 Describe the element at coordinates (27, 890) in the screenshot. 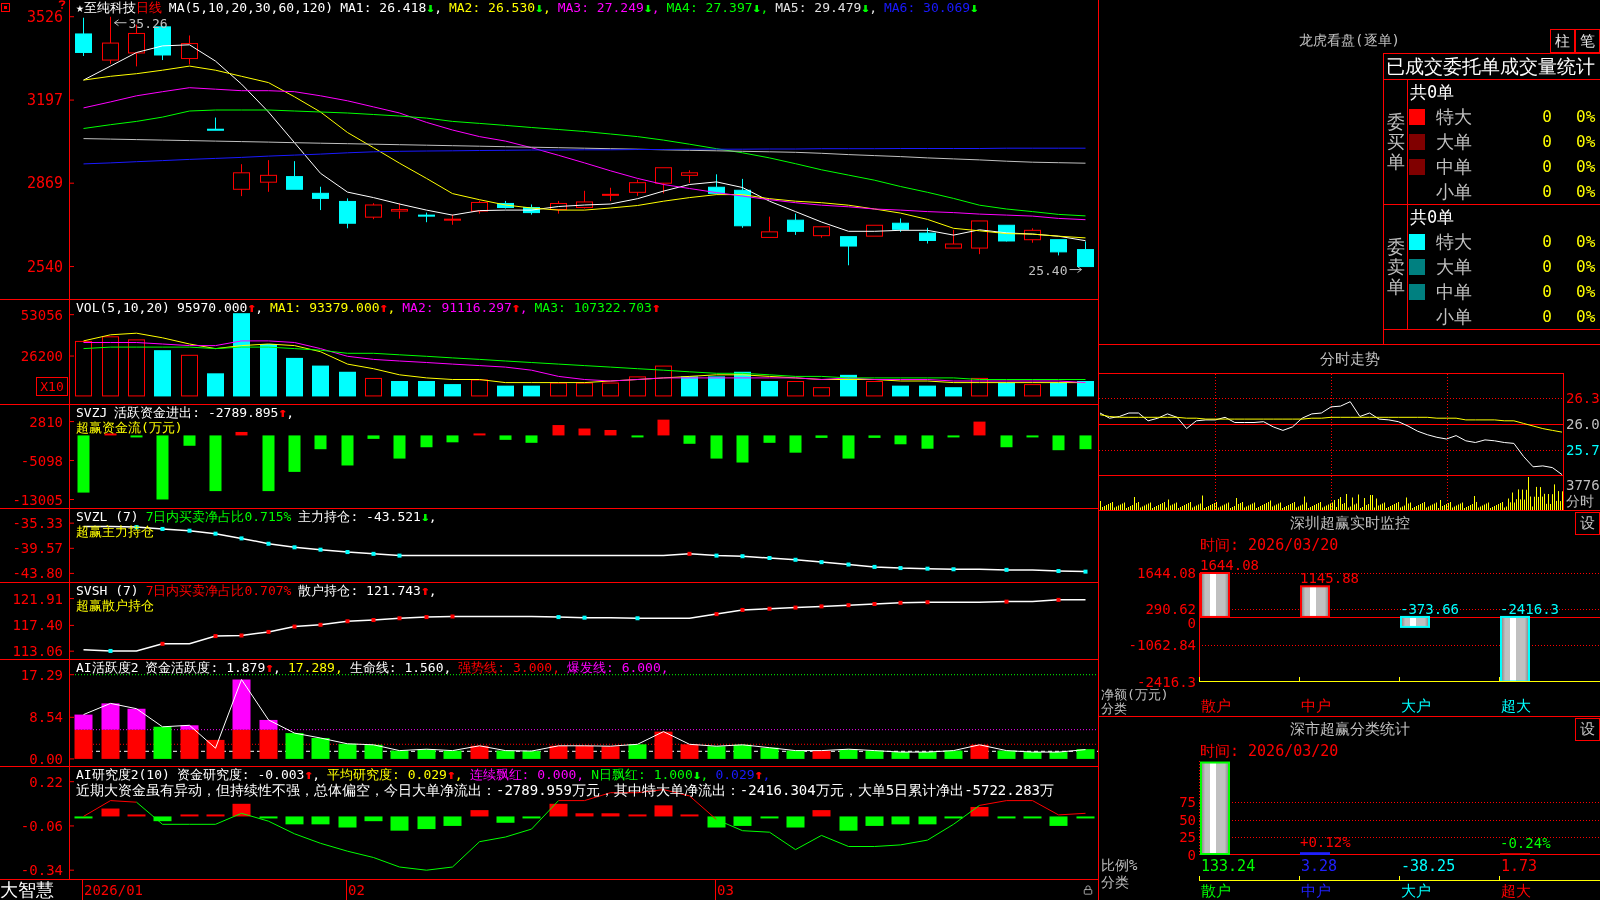

I see `brand-label: 大智慧` at that location.